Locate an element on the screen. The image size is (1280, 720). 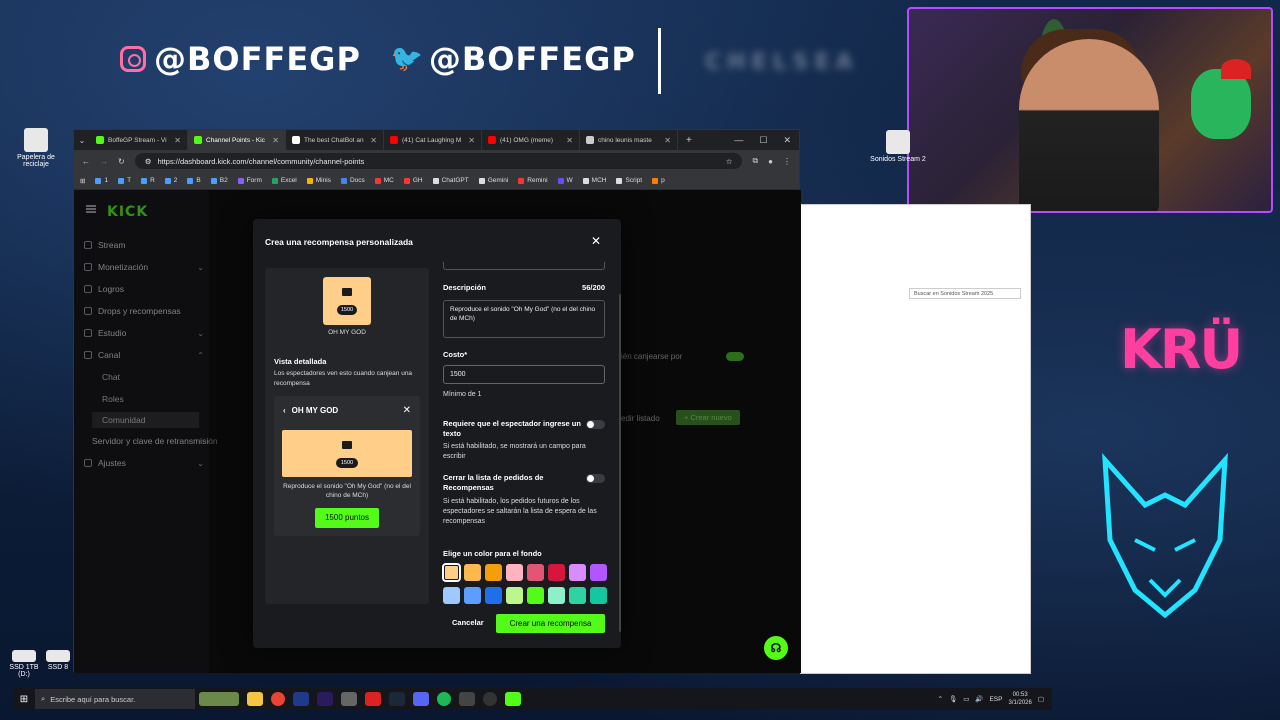
sidebar-item-canal: Canal ⌃ is located at coordinates (144, 355).